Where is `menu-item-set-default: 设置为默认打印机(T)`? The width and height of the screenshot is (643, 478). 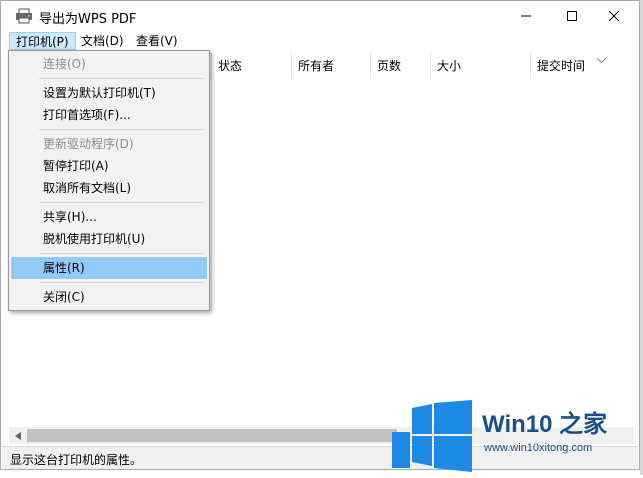
menu-item-set-default: 设置为默认打印机(T) is located at coordinates (109, 93).